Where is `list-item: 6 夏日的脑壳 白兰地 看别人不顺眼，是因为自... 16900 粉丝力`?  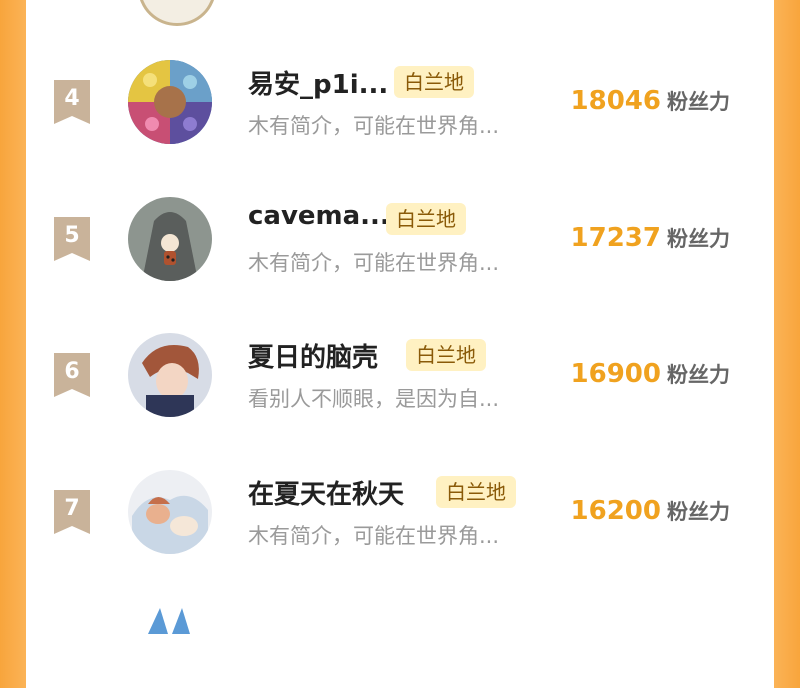 list-item: 6 夏日的脑壳 白兰地 看别人不顺眼，是因为自... 16900 粉丝力 is located at coordinates (400, 388).